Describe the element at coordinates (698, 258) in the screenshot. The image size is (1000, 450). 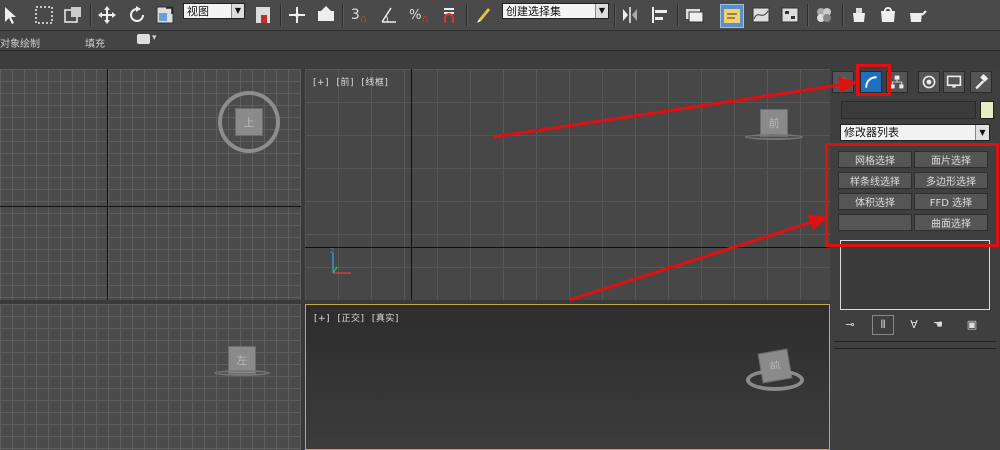
I see `arrow-to-modifier-buttons` at that location.